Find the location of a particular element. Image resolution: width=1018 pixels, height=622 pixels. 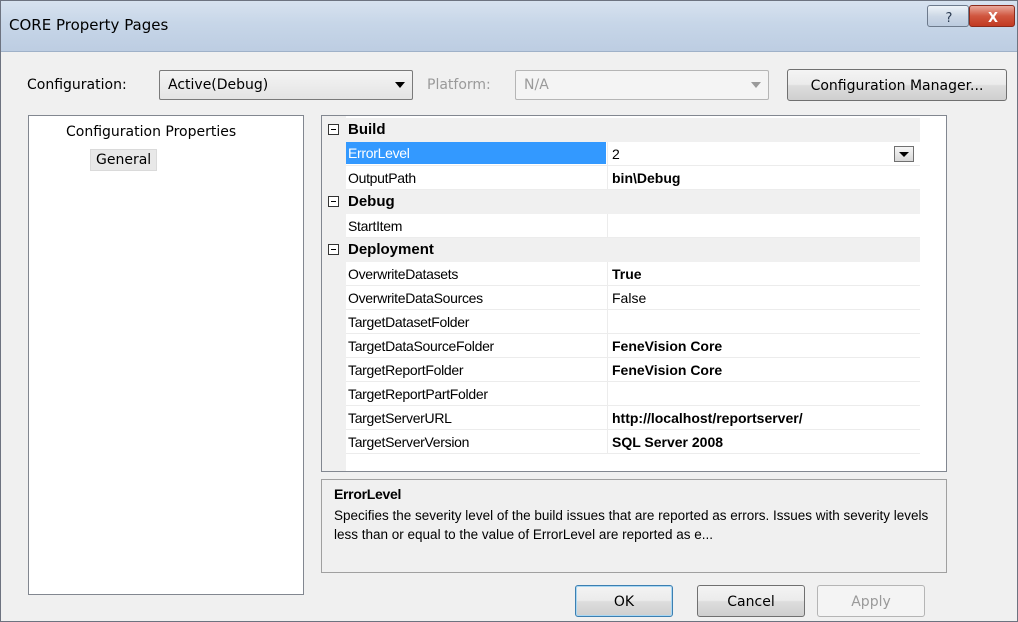

property-name: ErrorLevel is located at coordinates (476, 153).